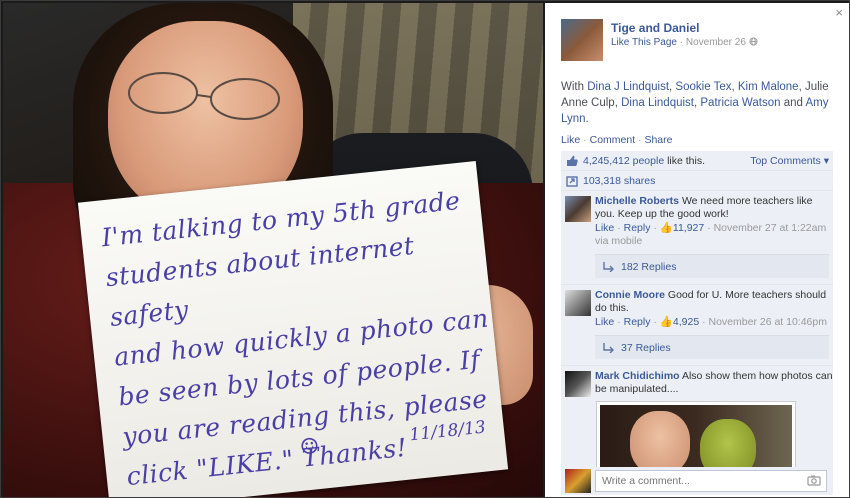 This screenshot has width=850, height=498. What do you see at coordinates (696, 438) in the screenshot?
I see `comment-attachment-photo` at bounding box center [696, 438].